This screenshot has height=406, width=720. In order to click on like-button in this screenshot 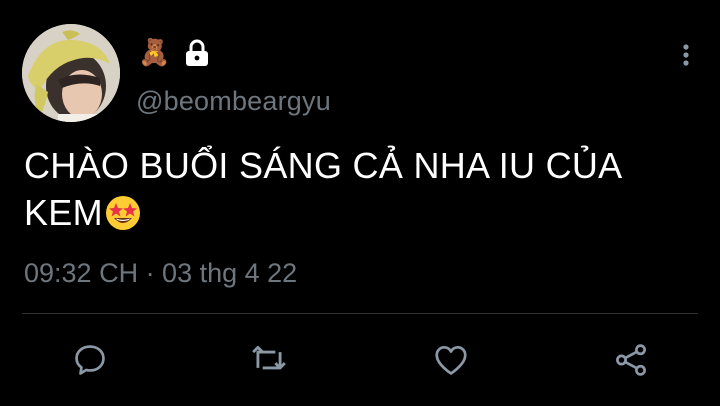, I will do `click(451, 360)`.